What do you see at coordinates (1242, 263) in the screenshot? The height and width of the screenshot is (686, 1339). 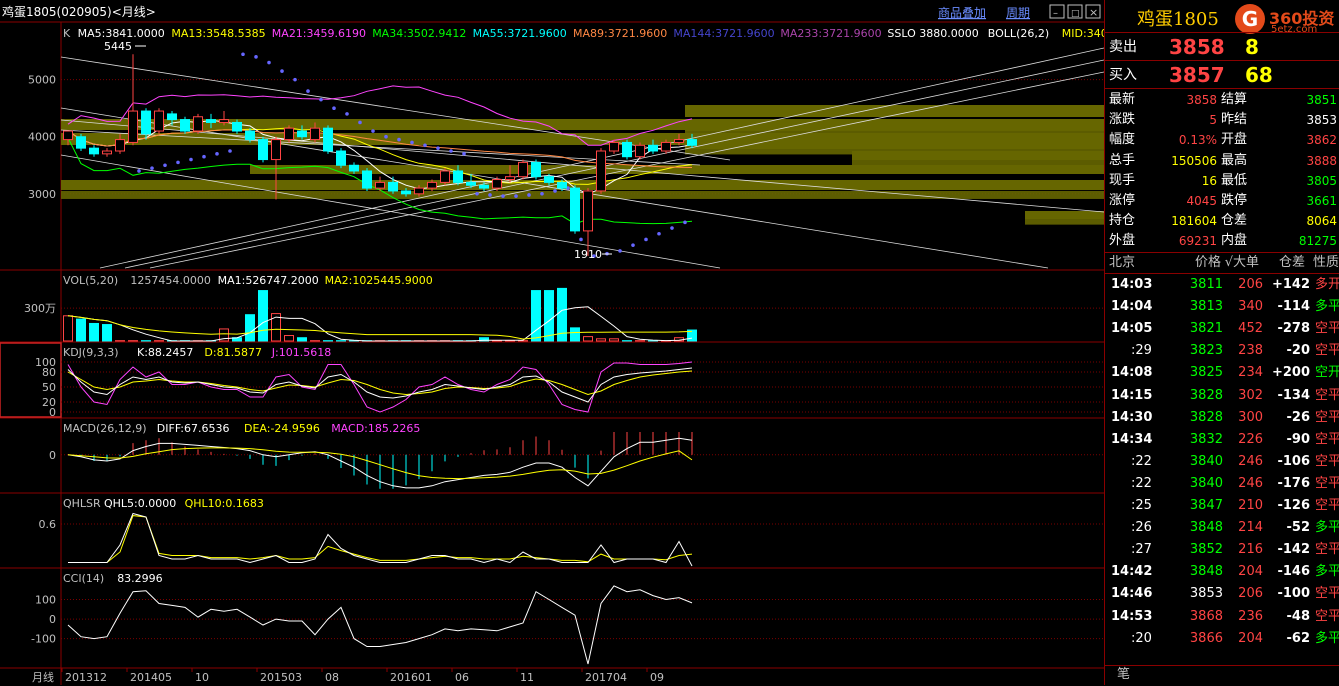 I see `trades-header-cell: √大单` at bounding box center [1242, 263].